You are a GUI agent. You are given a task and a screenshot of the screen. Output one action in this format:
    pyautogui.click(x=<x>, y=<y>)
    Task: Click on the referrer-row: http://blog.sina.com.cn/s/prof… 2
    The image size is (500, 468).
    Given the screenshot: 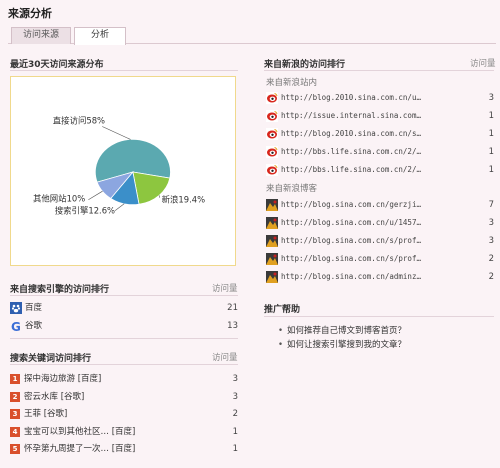 What is the action you would take?
    pyautogui.click(x=380, y=259)
    